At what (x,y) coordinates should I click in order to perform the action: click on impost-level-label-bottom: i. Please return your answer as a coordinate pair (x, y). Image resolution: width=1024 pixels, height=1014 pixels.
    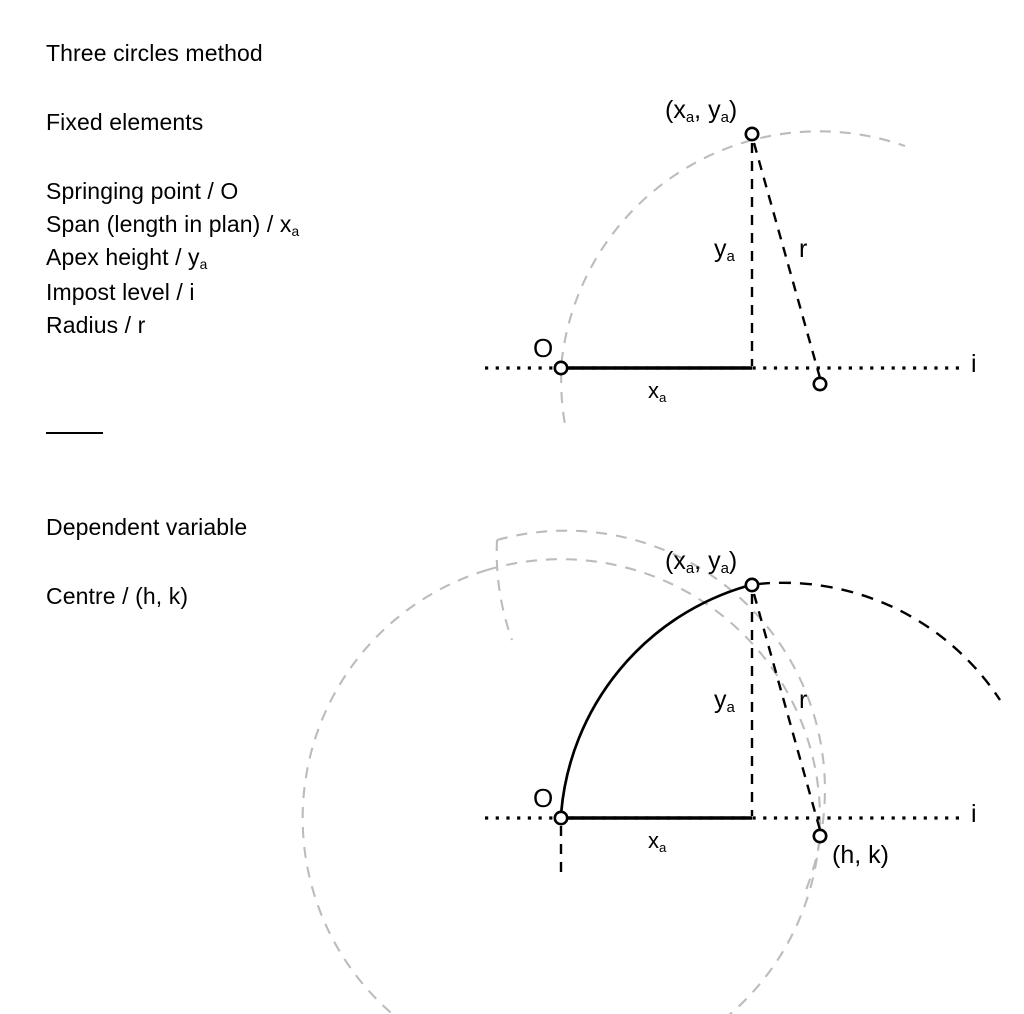
    Looking at the image, I should click on (974, 814).